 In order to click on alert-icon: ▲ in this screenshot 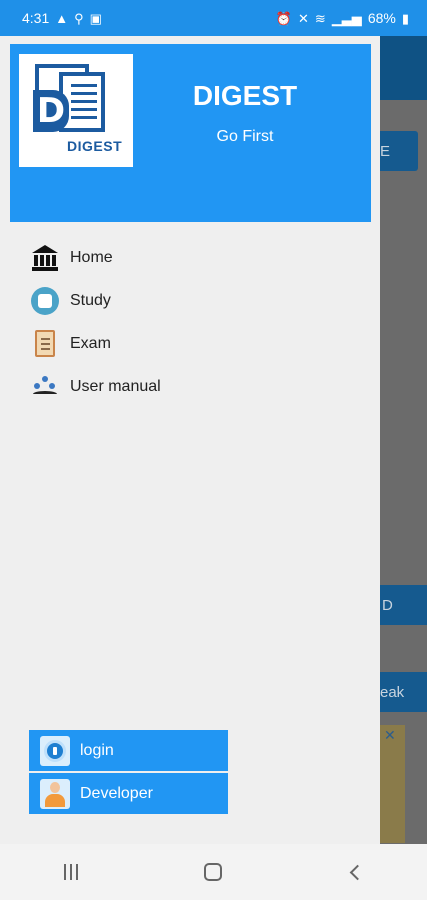, I will do `click(62, 18)`.